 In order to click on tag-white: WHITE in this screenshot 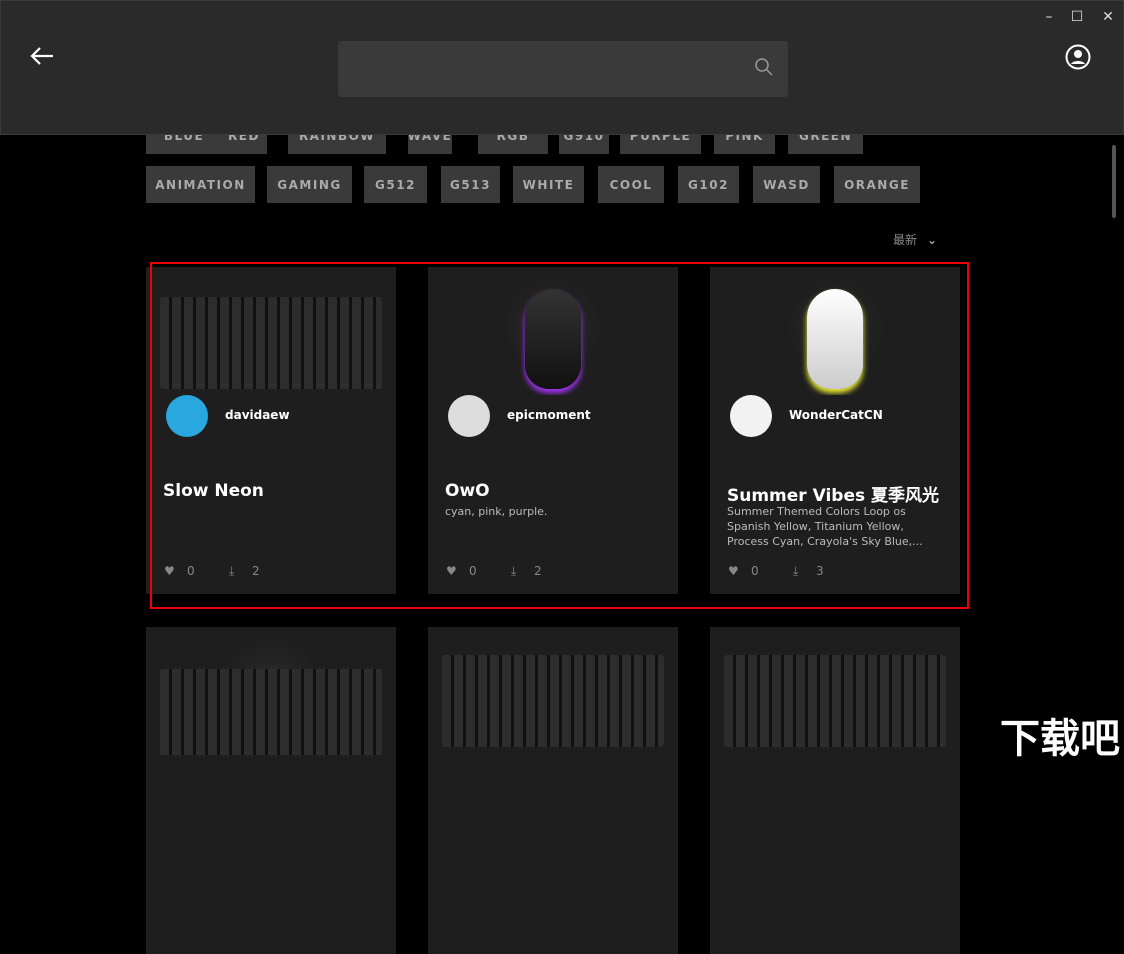, I will do `click(548, 184)`.